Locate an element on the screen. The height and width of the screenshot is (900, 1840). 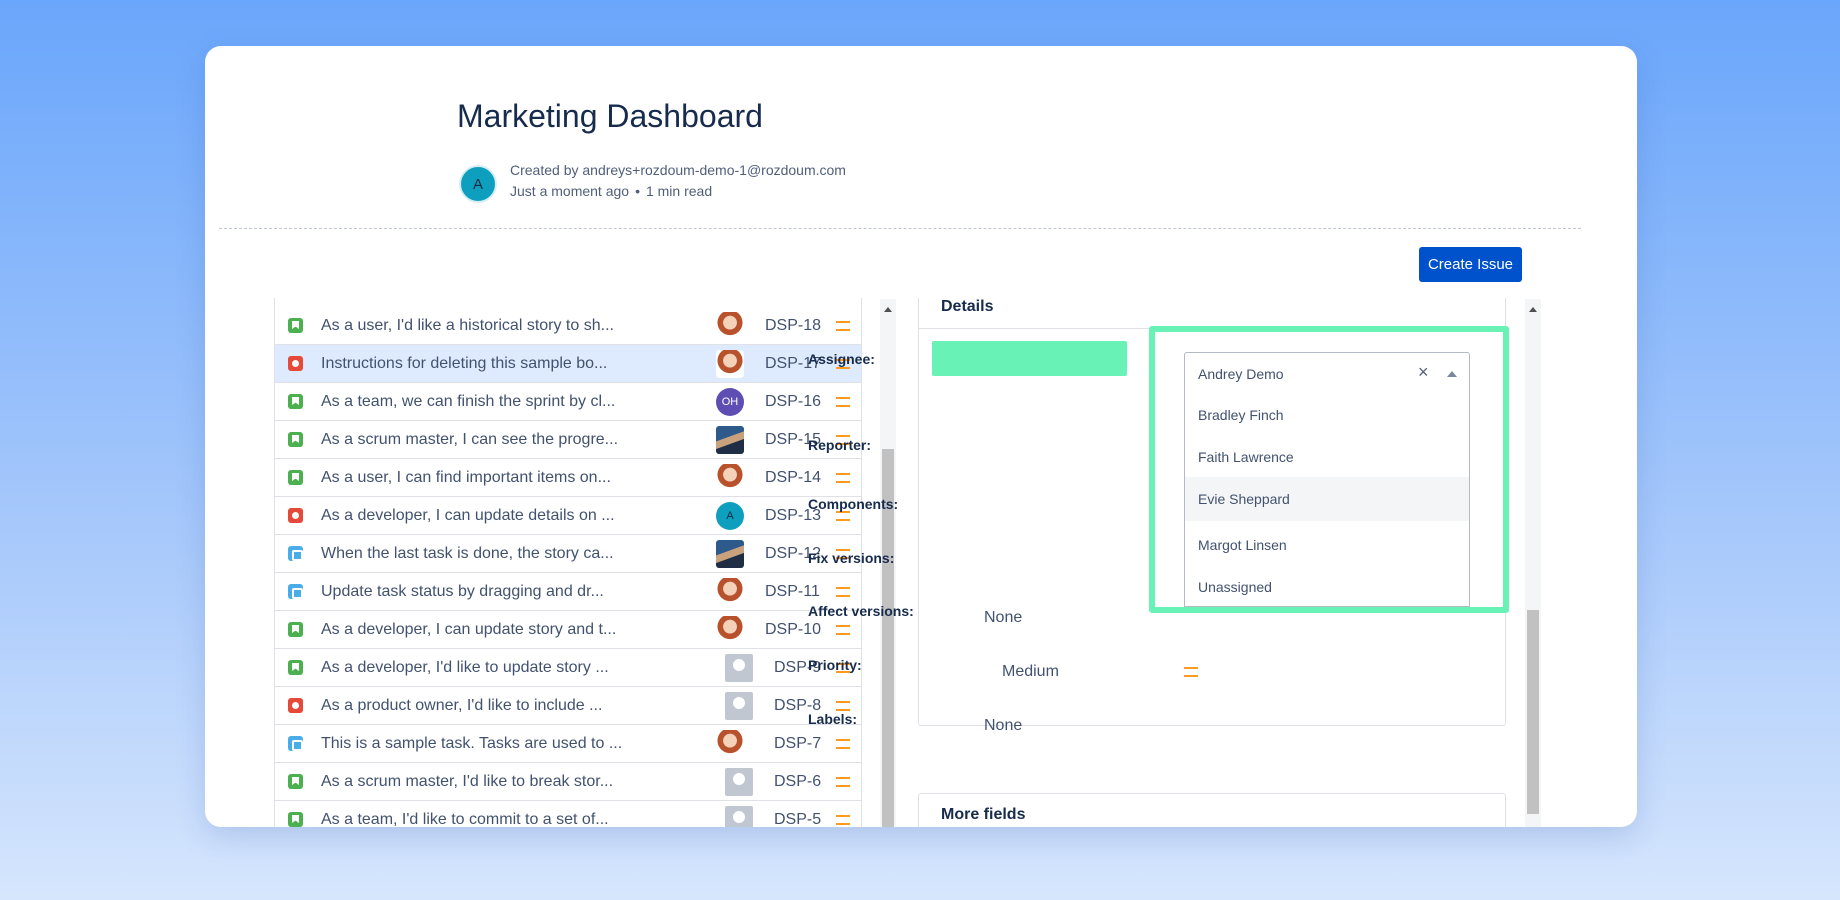
components-label: Components: is located at coordinates (853, 504).